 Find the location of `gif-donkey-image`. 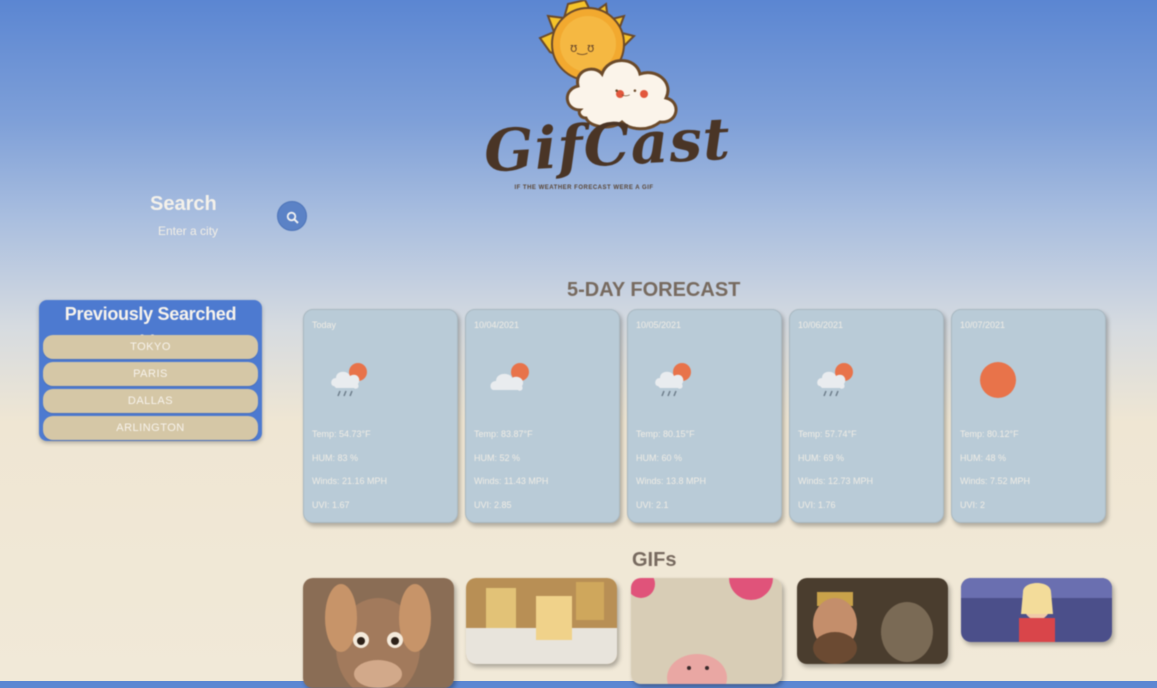

gif-donkey-image is located at coordinates (378, 633).